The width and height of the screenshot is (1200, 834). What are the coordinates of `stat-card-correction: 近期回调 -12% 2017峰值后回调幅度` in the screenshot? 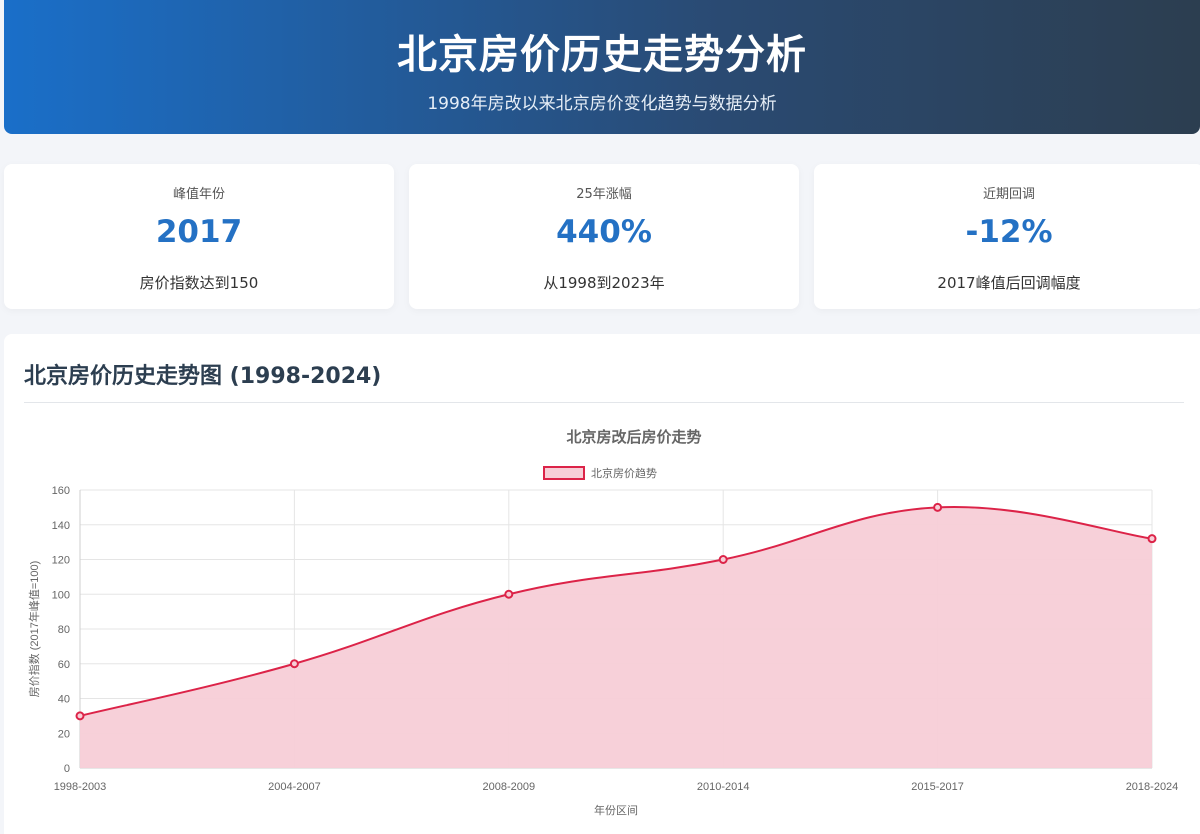 It's located at (1007, 236).